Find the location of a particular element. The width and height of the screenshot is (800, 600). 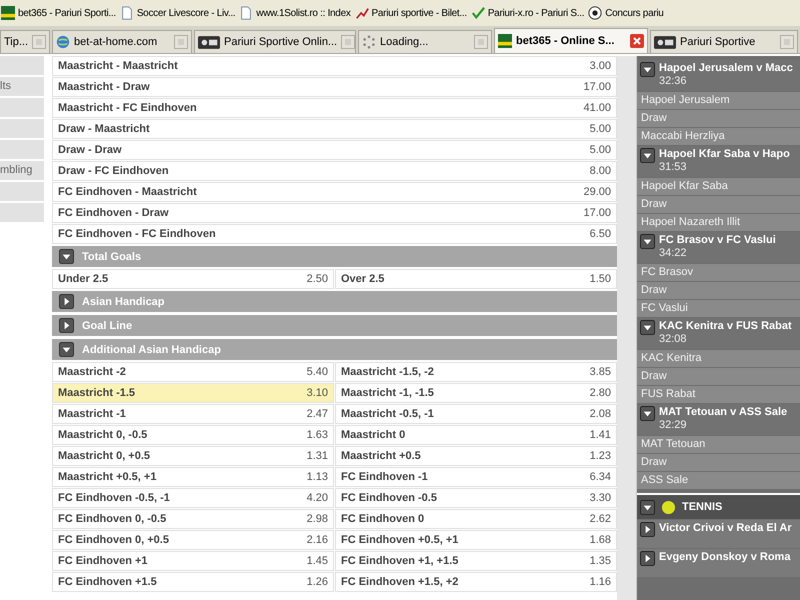

event-header: KAC Kenitra v FUS Rabat 32:08 is located at coordinates (718, 333).